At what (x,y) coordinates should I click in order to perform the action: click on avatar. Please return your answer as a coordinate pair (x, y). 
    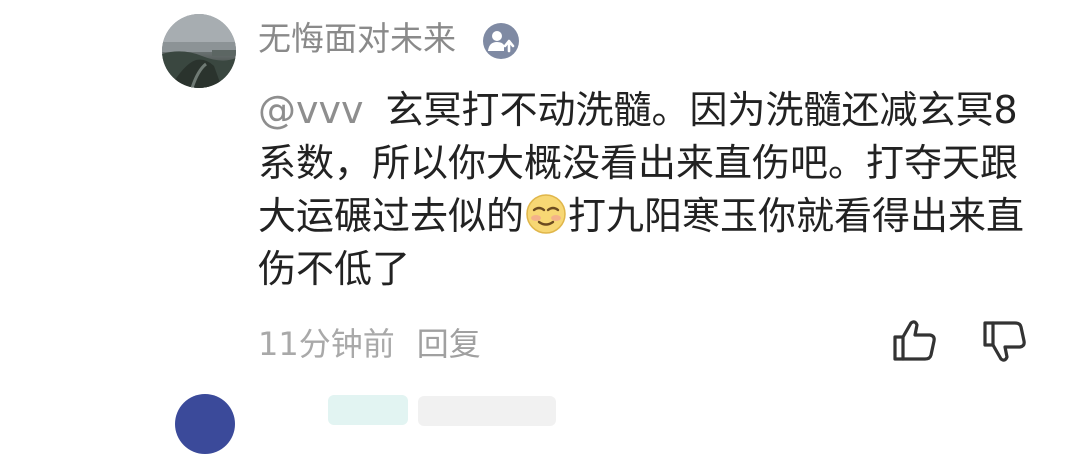
    Looking at the image, I should click on (199, 51).